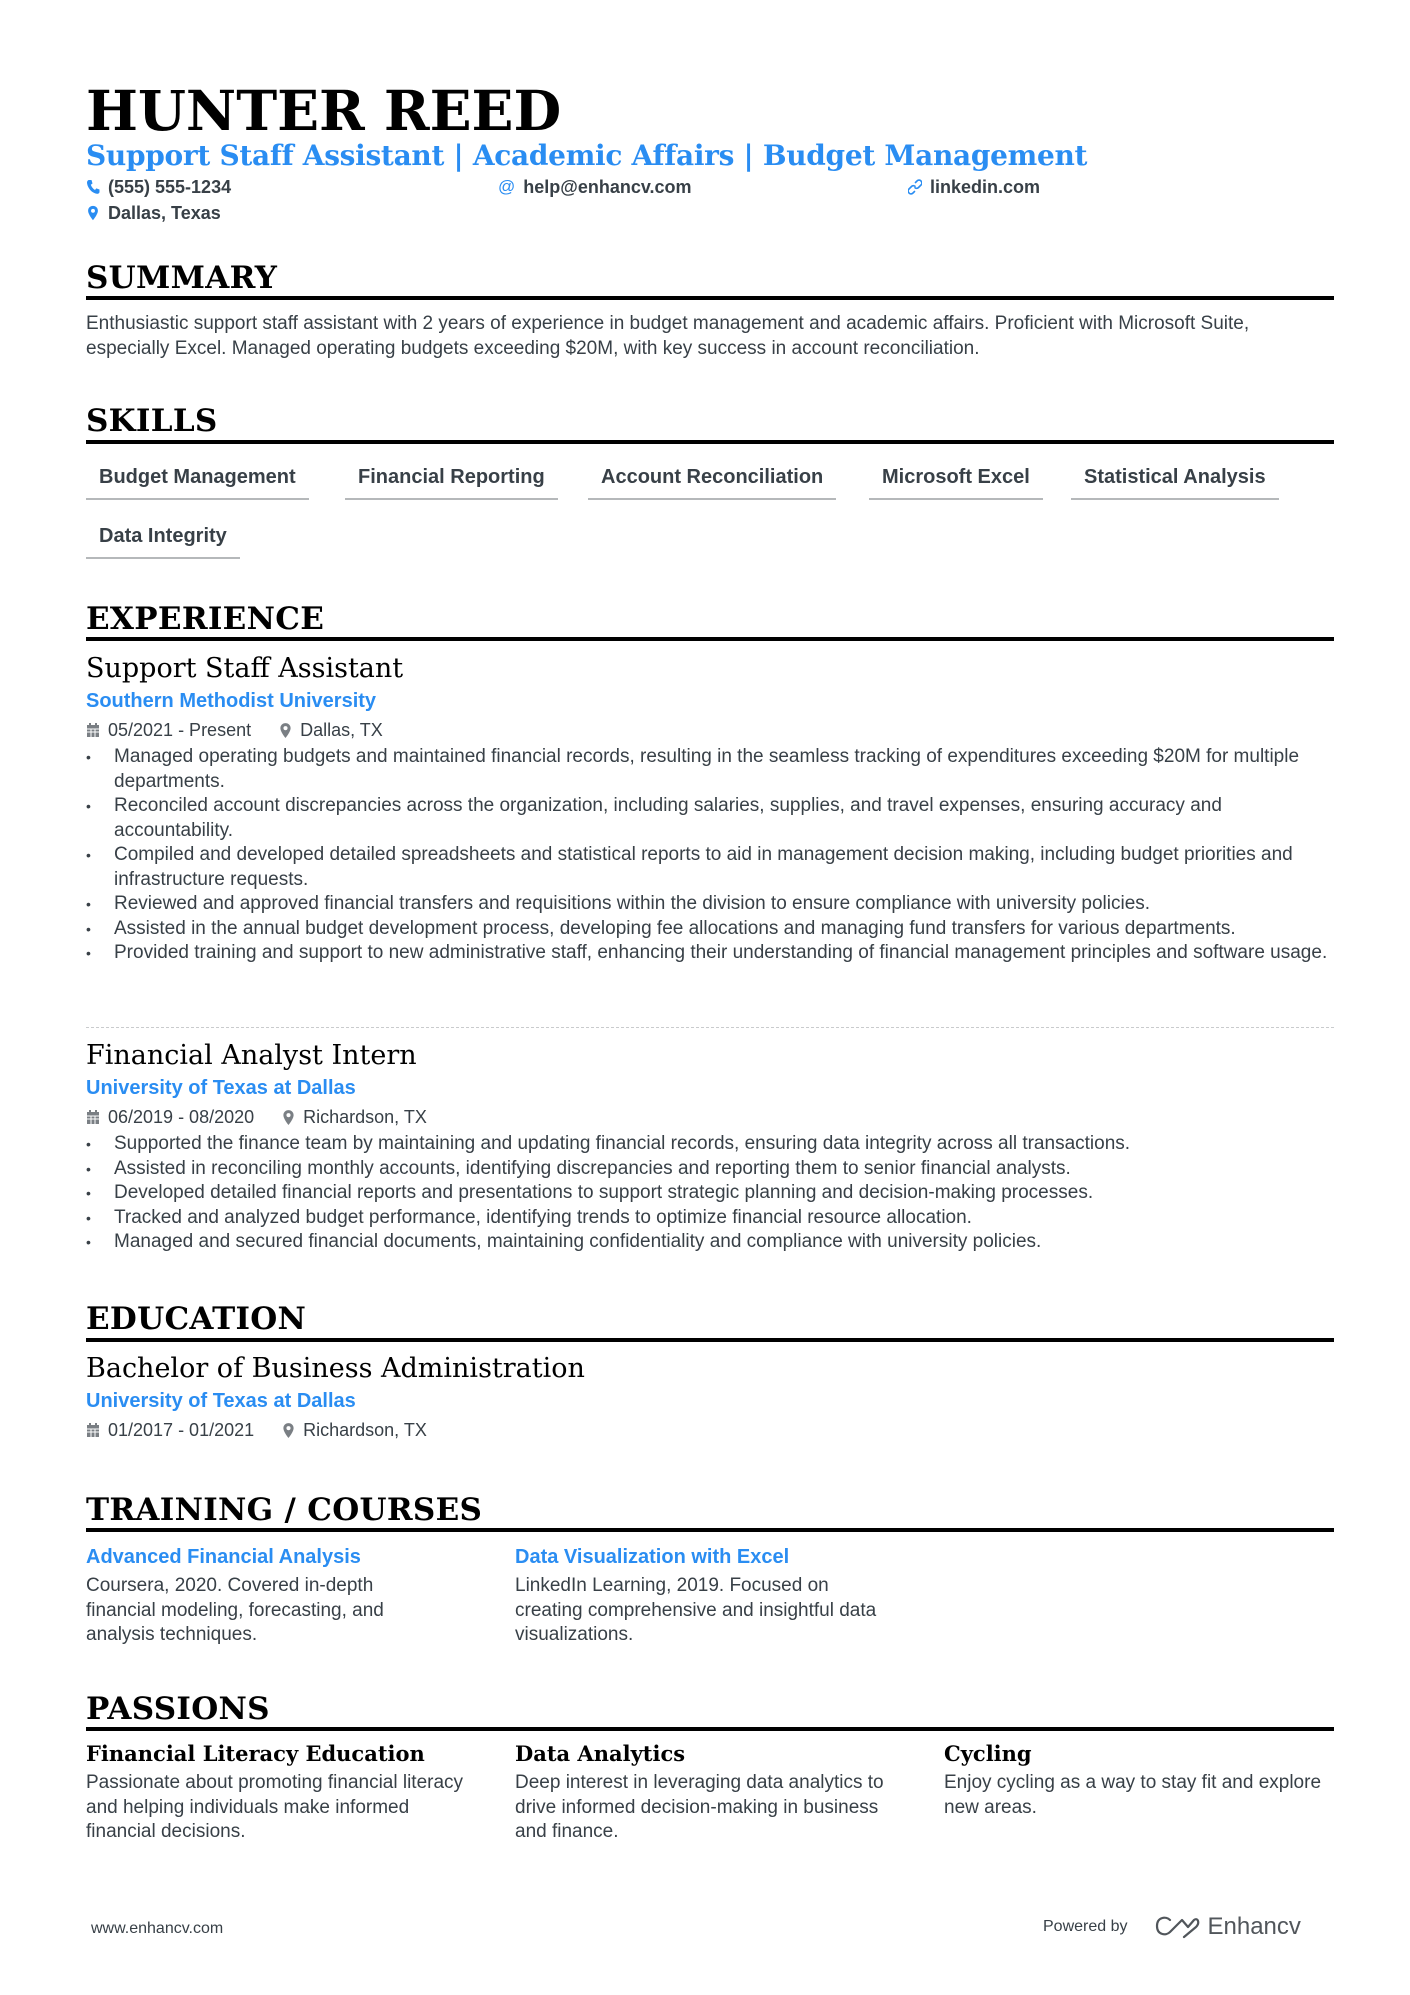 The image size is (1410, 1995). Describe the element at coordinates (451, 482) in the screenshot. I see `skill-tag: Financial Reporting` at that location.